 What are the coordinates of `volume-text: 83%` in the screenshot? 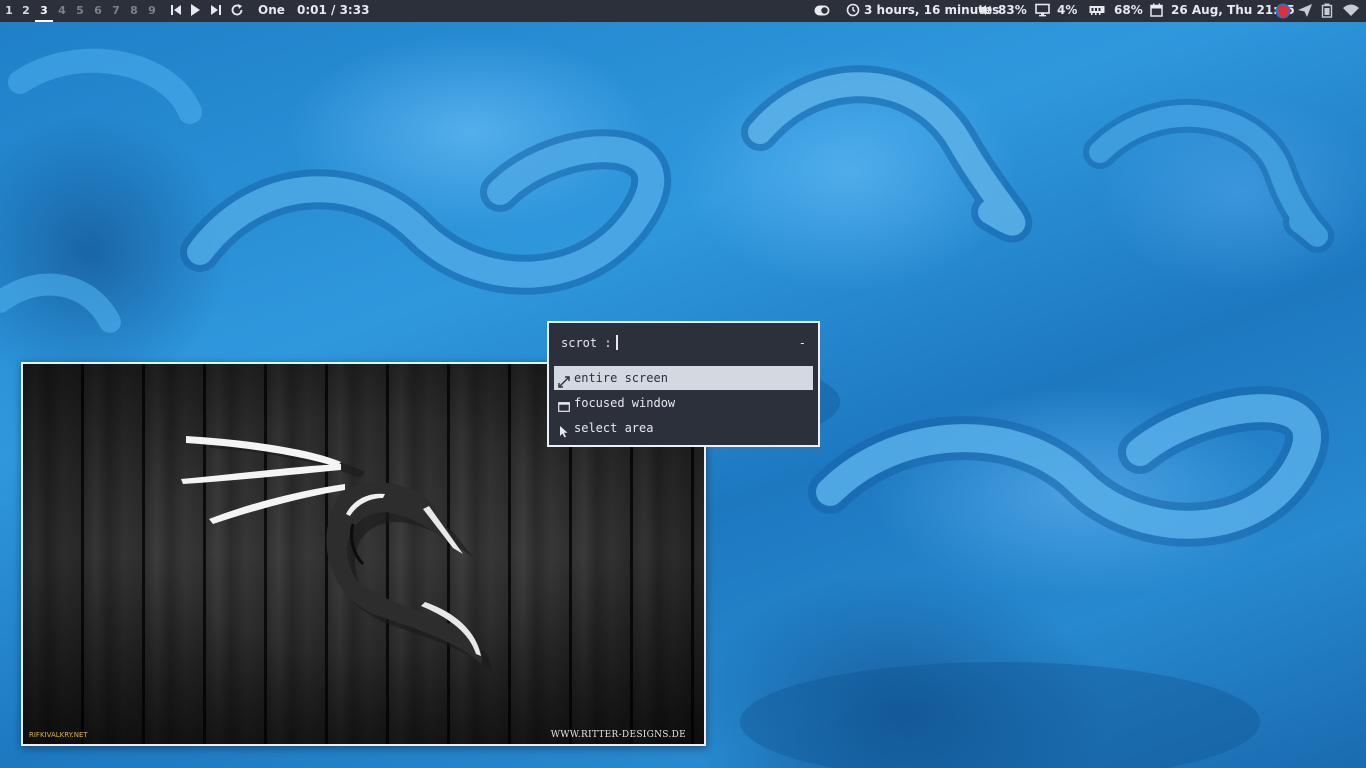 It's located at (1012, 10).